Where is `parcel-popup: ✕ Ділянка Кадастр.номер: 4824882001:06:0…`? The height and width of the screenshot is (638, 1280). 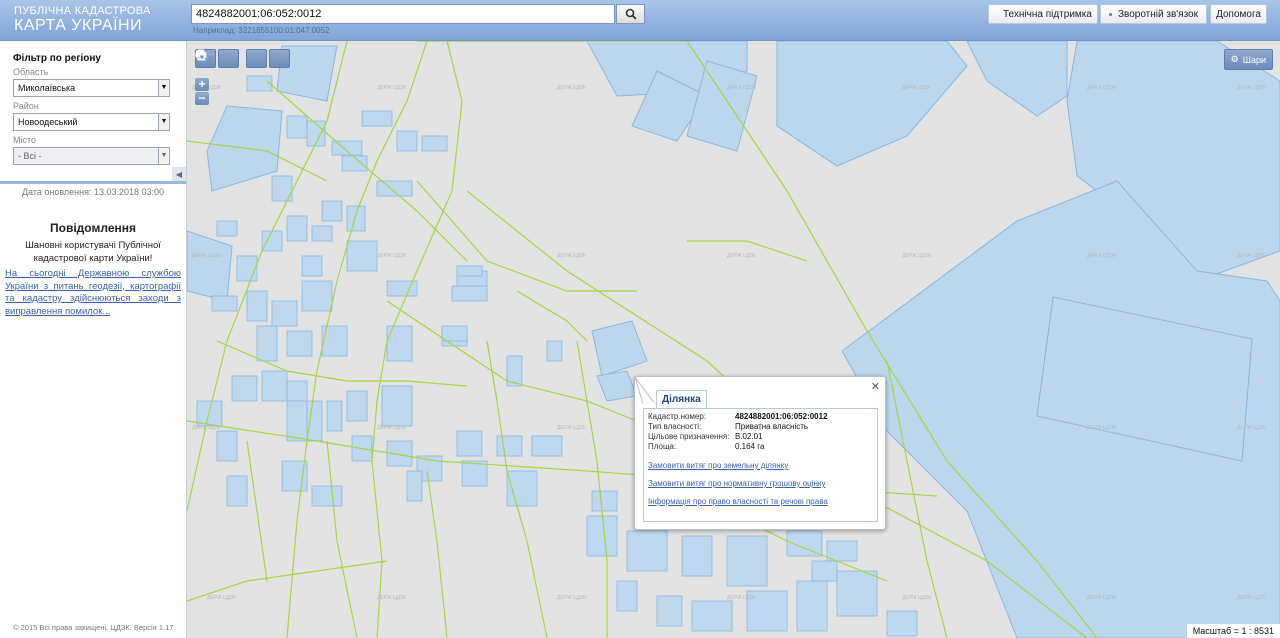 parcel-popup: ✕ Ділянка Кадастр.номер: 4824882001:06:0… is located at coordinates (760, 453).